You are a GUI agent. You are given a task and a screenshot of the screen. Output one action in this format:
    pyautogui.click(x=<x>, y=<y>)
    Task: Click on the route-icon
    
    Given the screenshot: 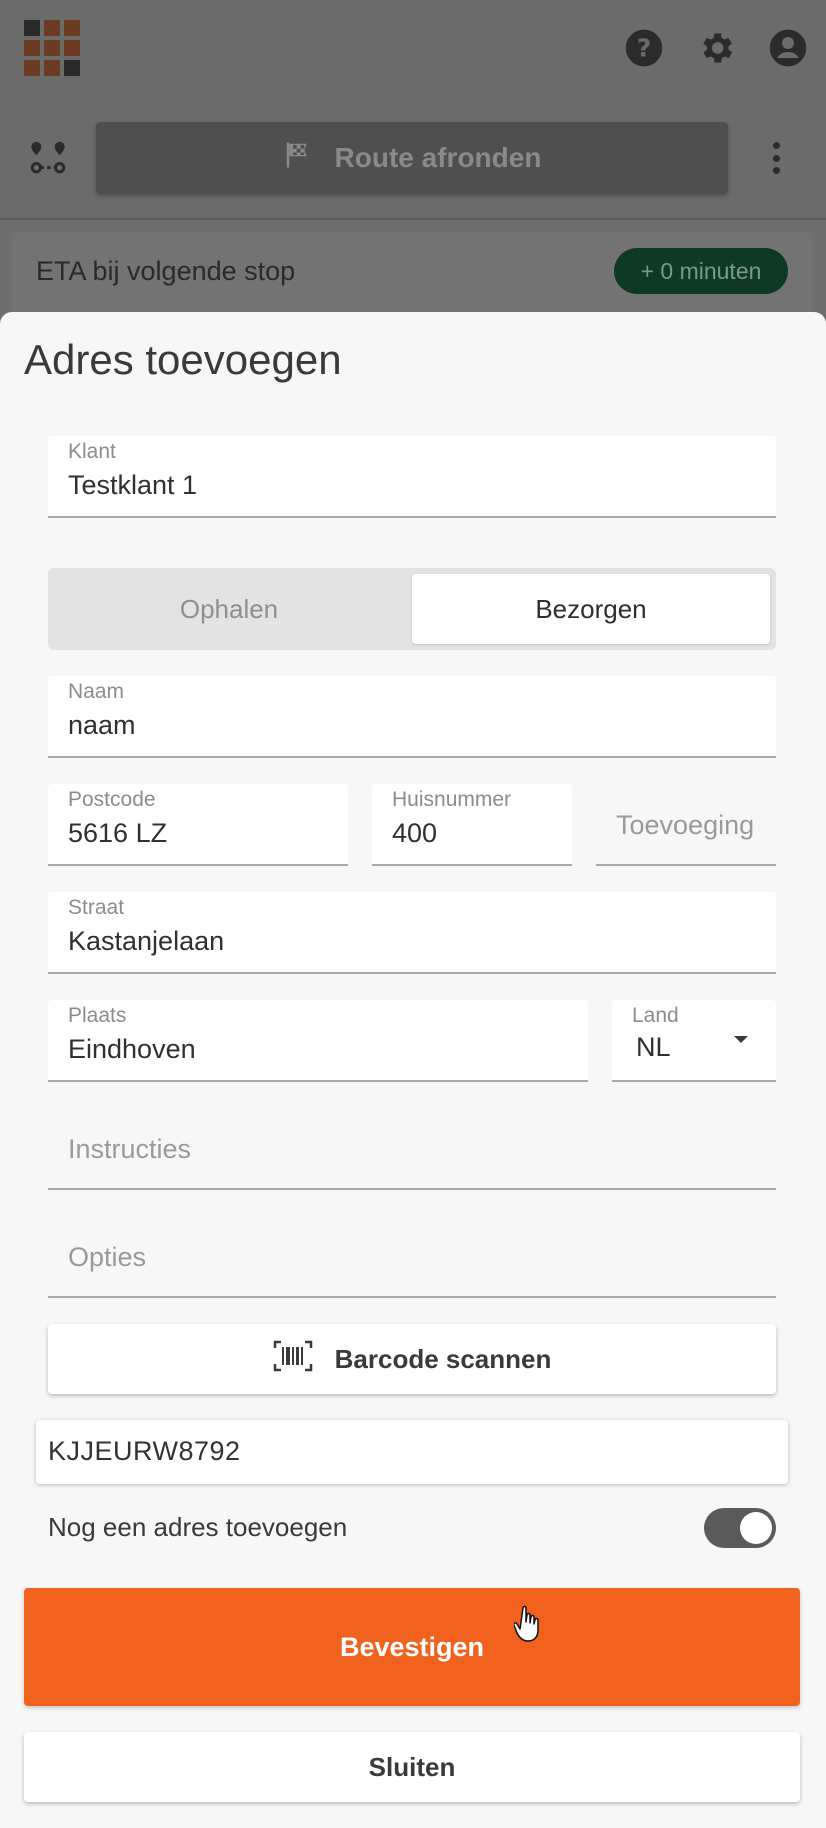 What is the action you would take?
    pyautogui.click(x=48, y=156)
    